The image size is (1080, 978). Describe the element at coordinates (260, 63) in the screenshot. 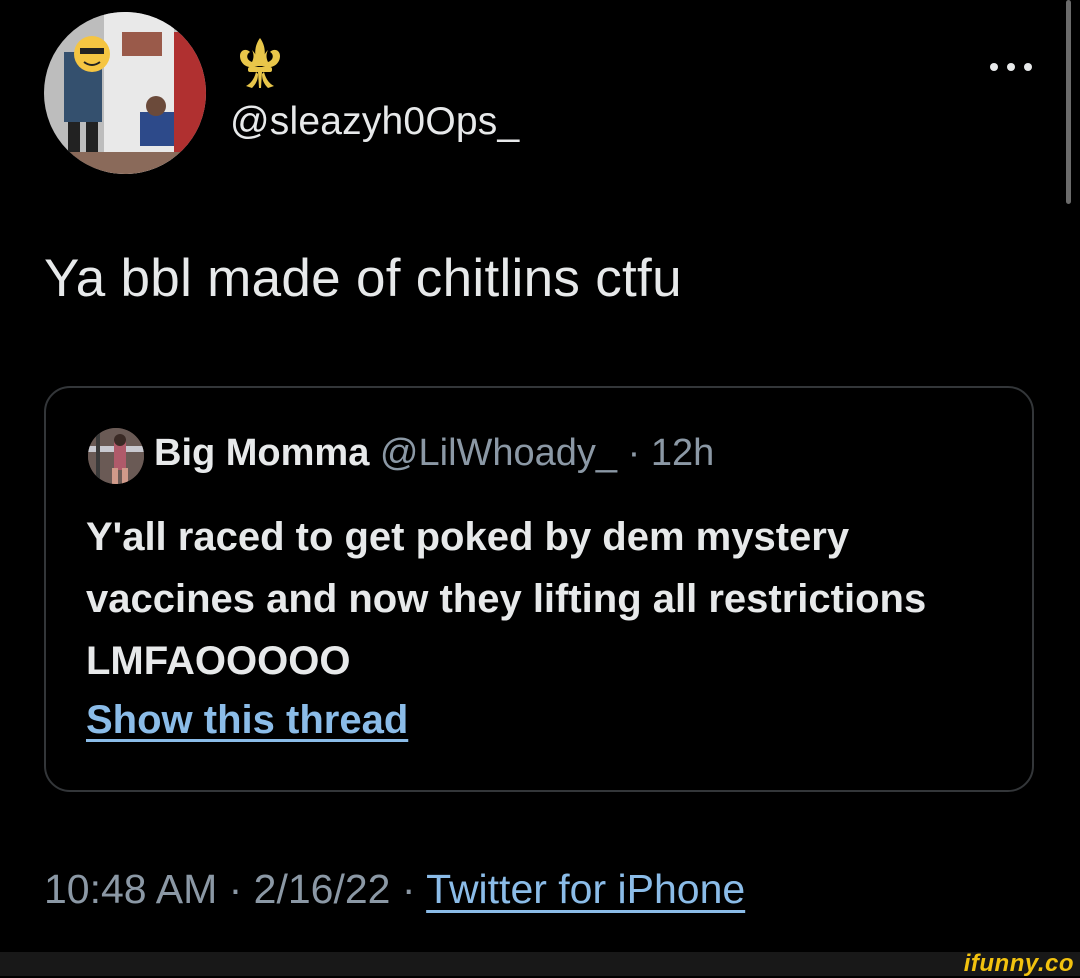

I see `fleur-de-lis-icon` at that location.